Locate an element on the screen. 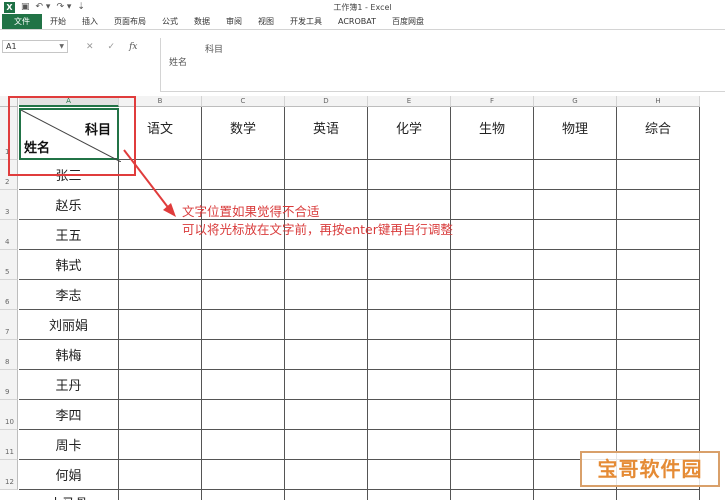  subject-header-cell: 英语 is located at coordinates (326, 133).